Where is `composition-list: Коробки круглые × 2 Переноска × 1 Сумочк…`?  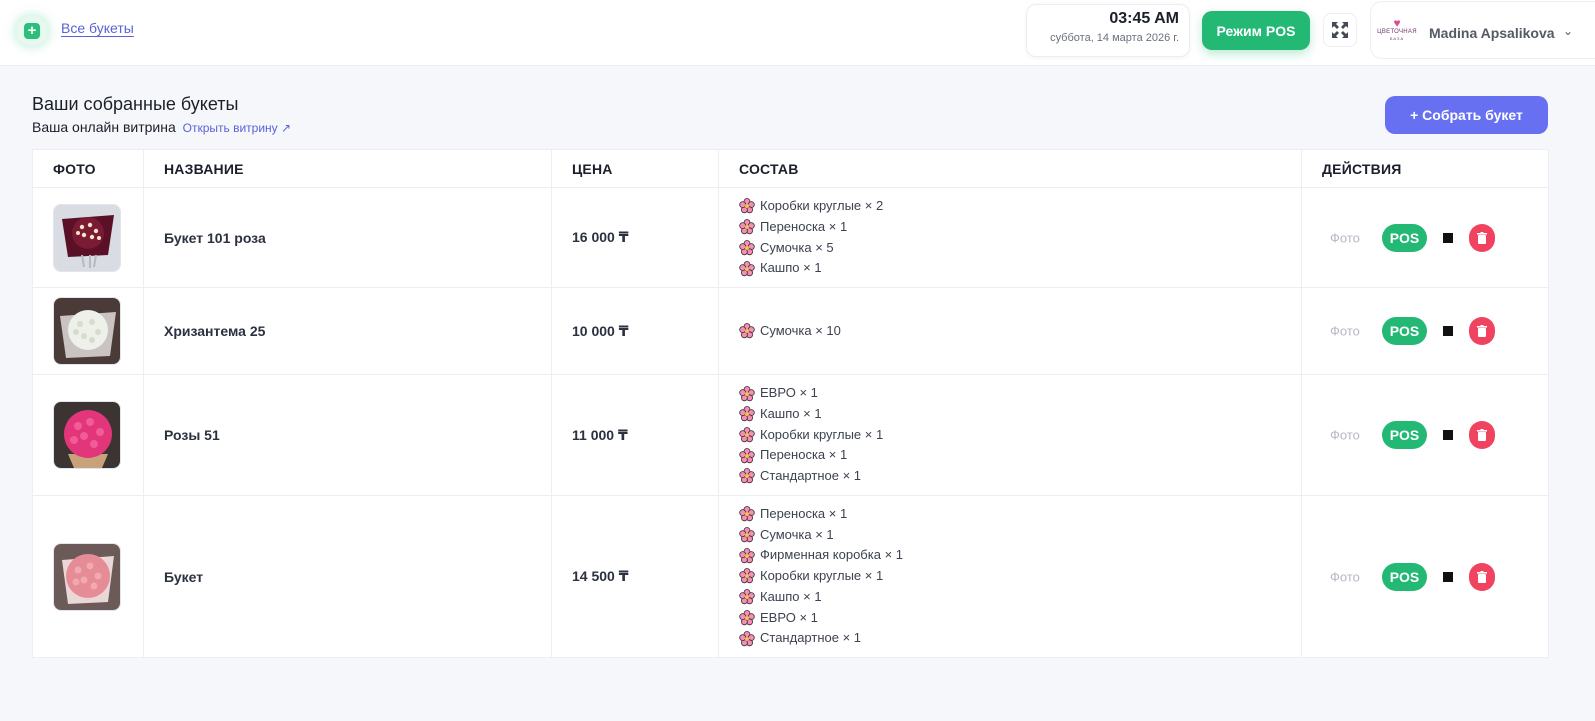
composition-list: Коробки круглые × 2 Переноска × 1 Сумочк… is located at coordinates (1020, 237).